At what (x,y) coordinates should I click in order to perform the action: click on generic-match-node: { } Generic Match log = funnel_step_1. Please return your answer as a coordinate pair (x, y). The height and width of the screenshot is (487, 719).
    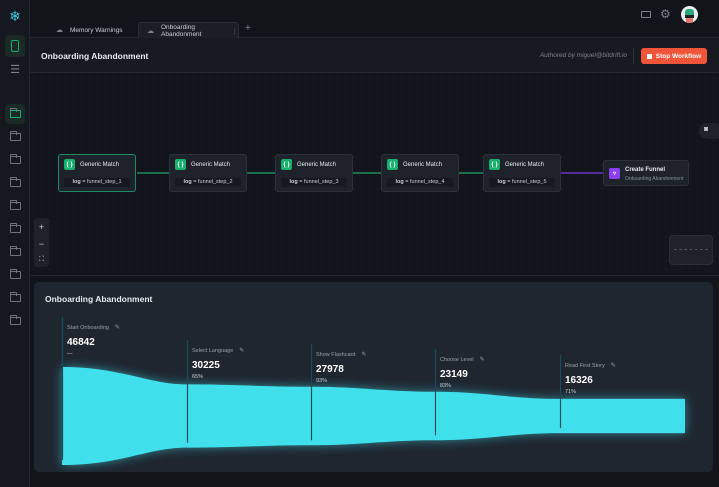
    Looking at the image, I should click on (97, 173).